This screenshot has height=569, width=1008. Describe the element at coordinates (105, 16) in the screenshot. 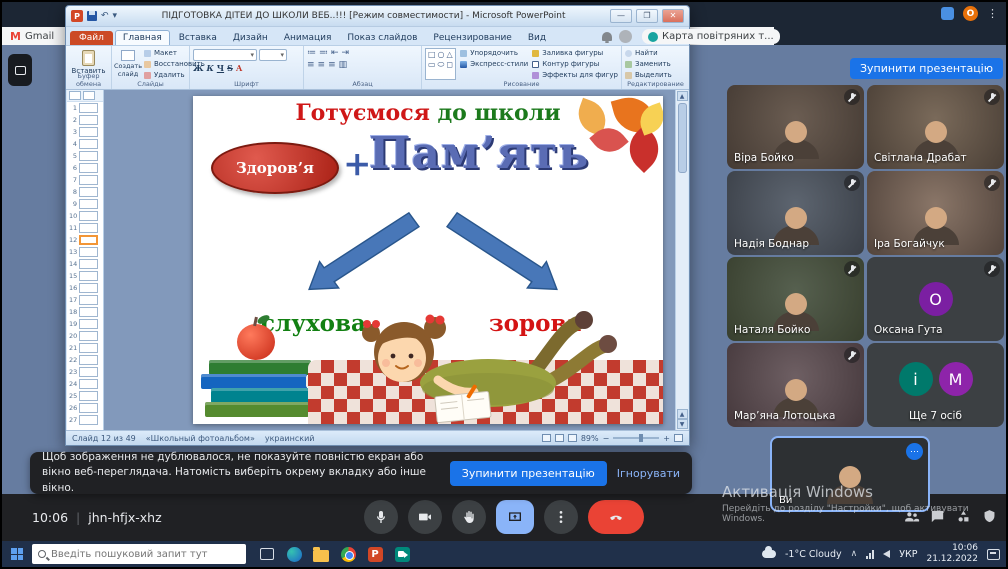

I see `undo-icon: ↶` at that location.